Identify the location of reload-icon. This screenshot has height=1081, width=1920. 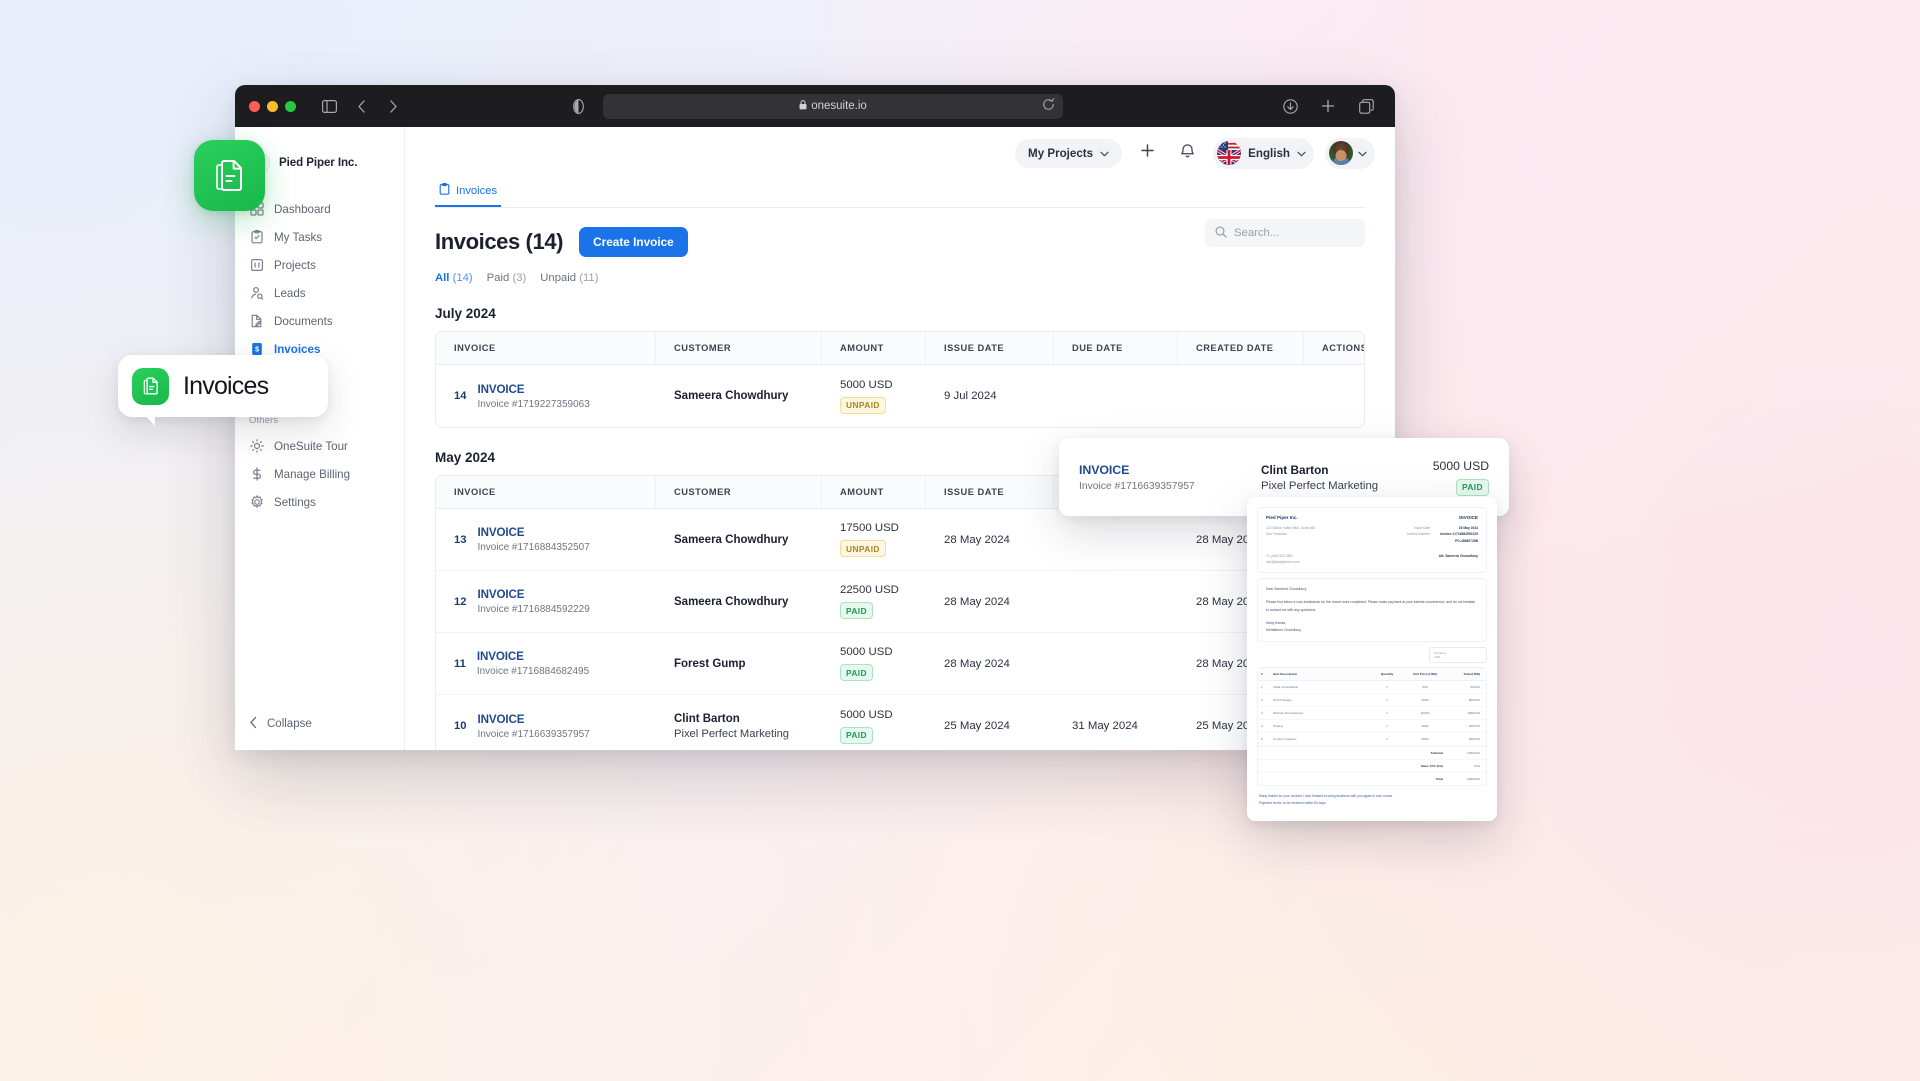
(1048, 106).